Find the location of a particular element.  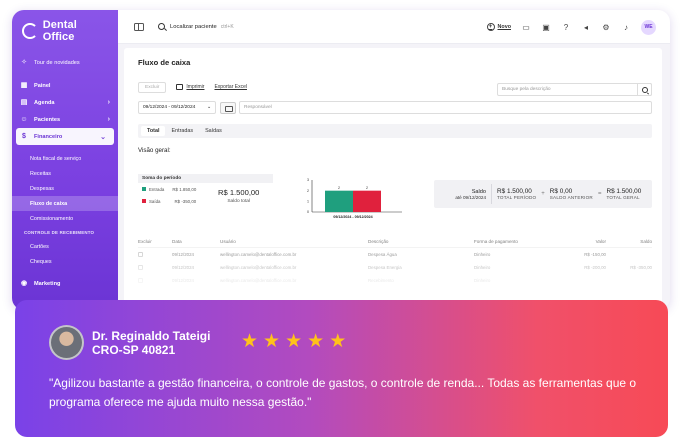

chevron-right-icon: › is located at coordinates (108, 119).